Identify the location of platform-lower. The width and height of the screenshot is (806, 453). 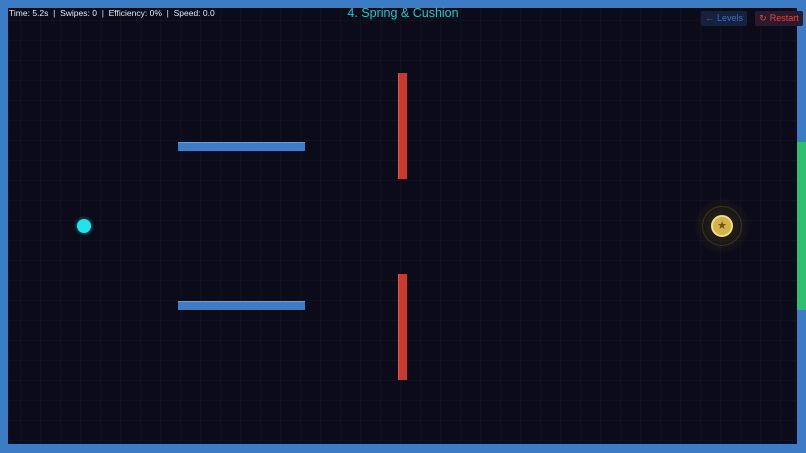
(241, 305).